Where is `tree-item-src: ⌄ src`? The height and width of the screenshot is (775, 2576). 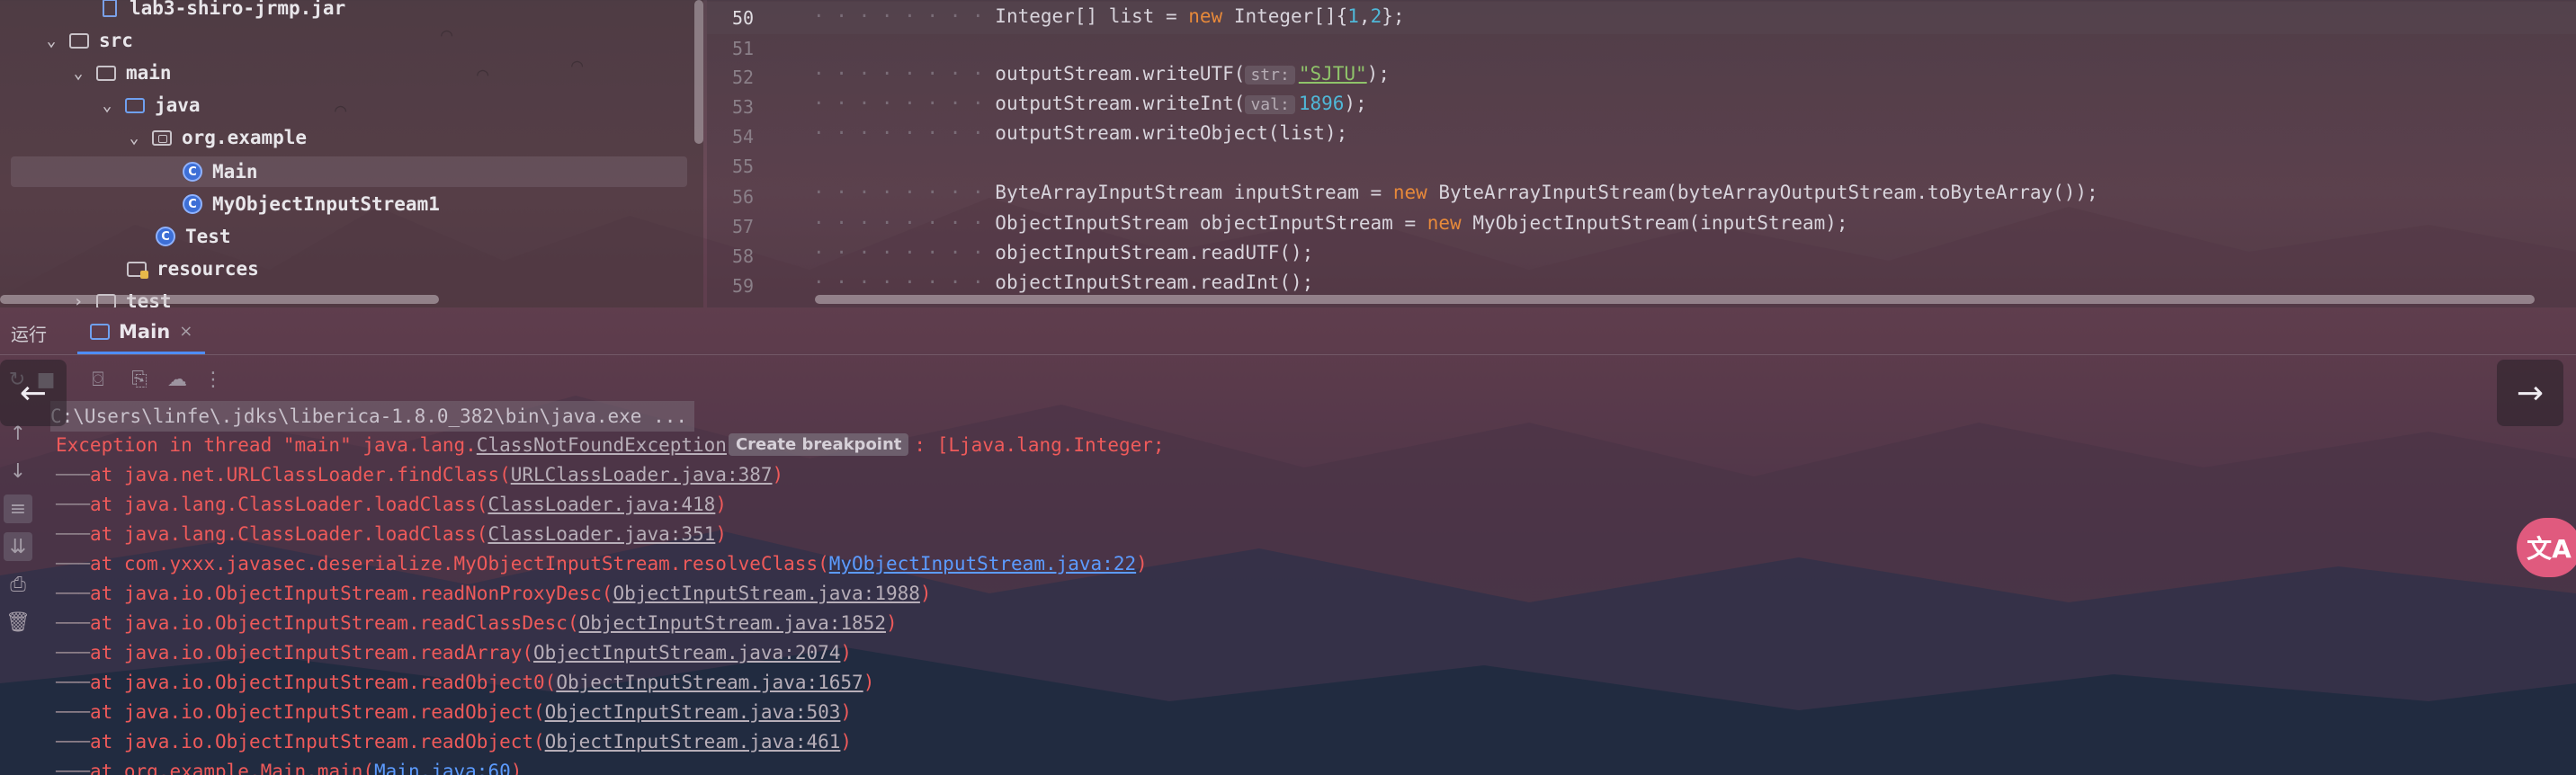
tree-item-src: ⌄ src is located at coordinates (87, 40).